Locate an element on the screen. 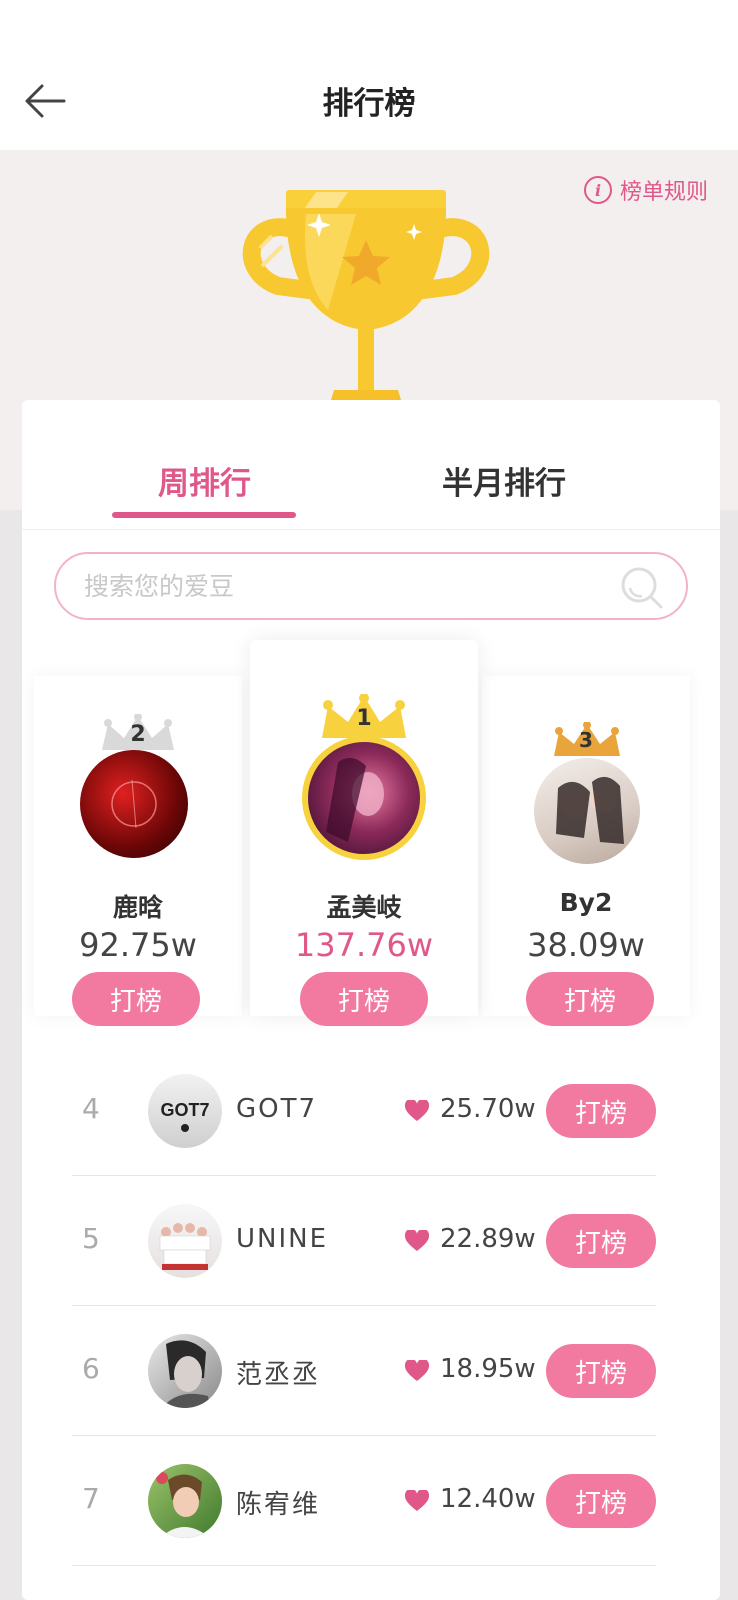 This screenshot has height=1600, width=738. info-icon: i is located at coordinates (597, 190).